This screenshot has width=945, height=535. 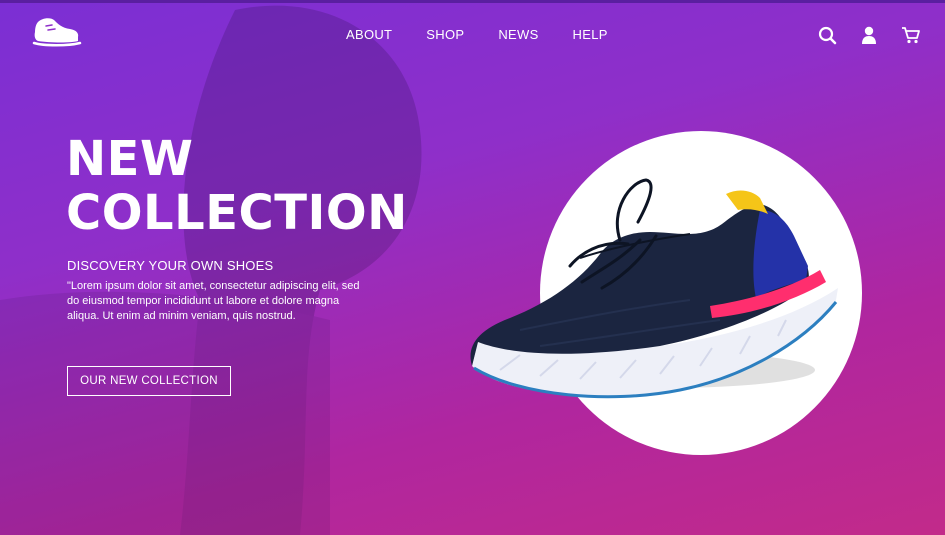 I want to click on shoe-logo-icon, so click(x=57, y=32).